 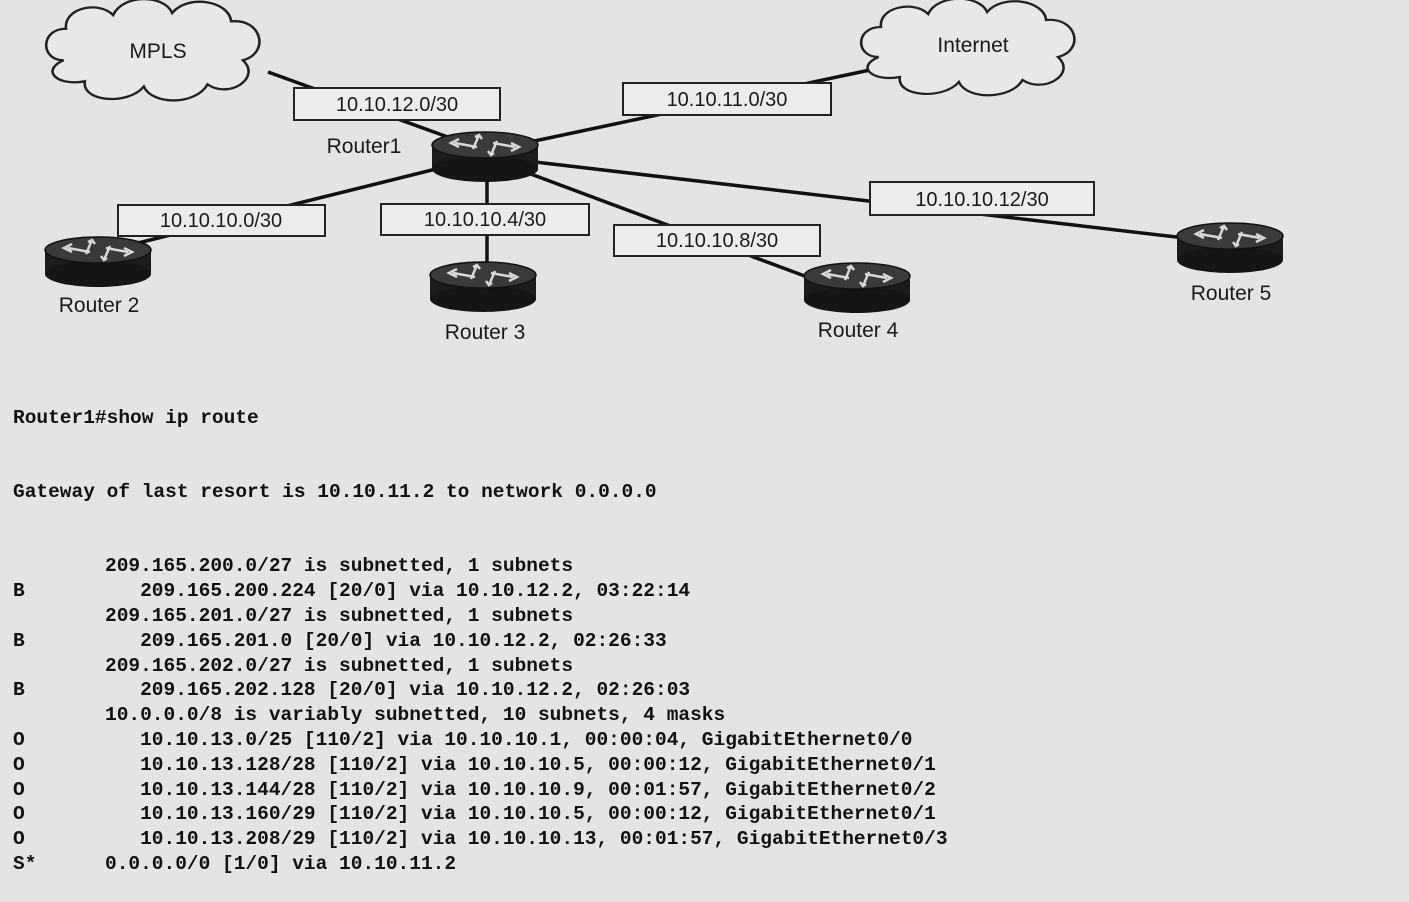 I want to click on router5: Router 5, so click(x=1230, y=263).